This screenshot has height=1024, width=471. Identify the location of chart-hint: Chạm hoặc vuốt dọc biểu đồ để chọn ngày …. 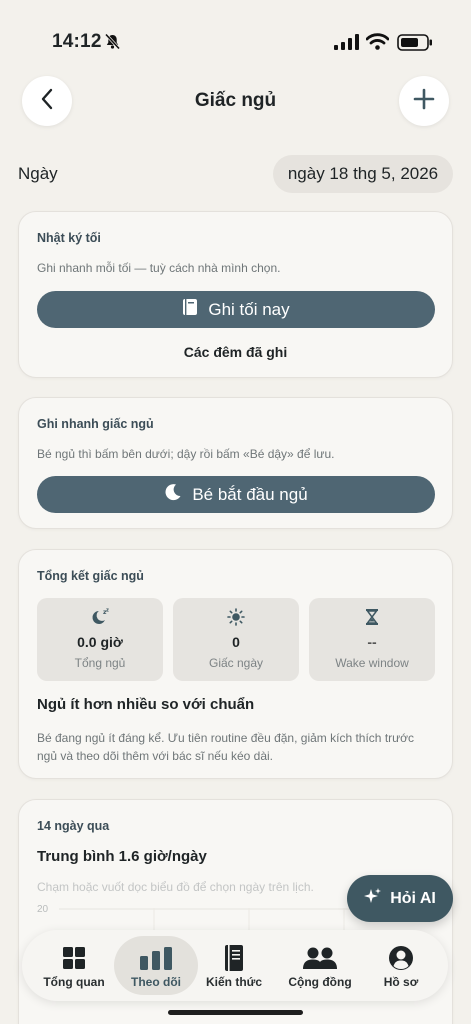
(175, 887).